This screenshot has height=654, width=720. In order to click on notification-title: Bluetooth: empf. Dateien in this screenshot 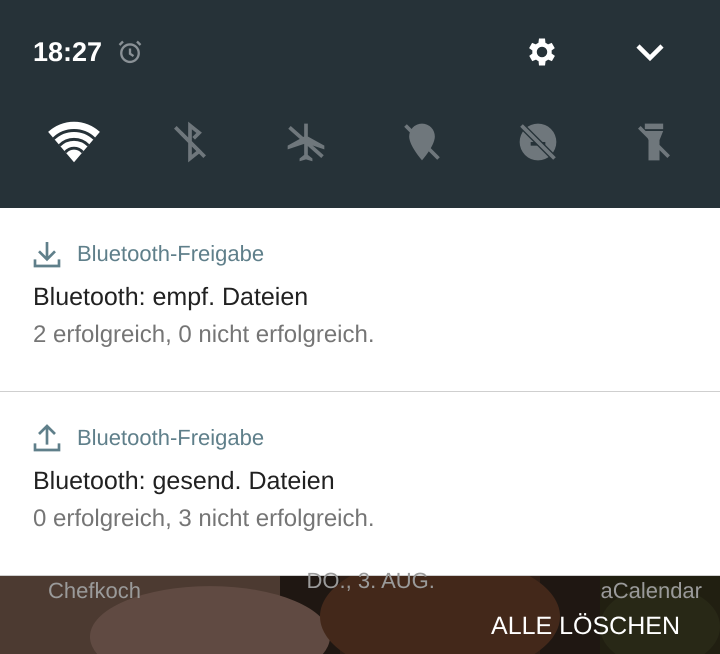, I will do `click(171, 297)`.